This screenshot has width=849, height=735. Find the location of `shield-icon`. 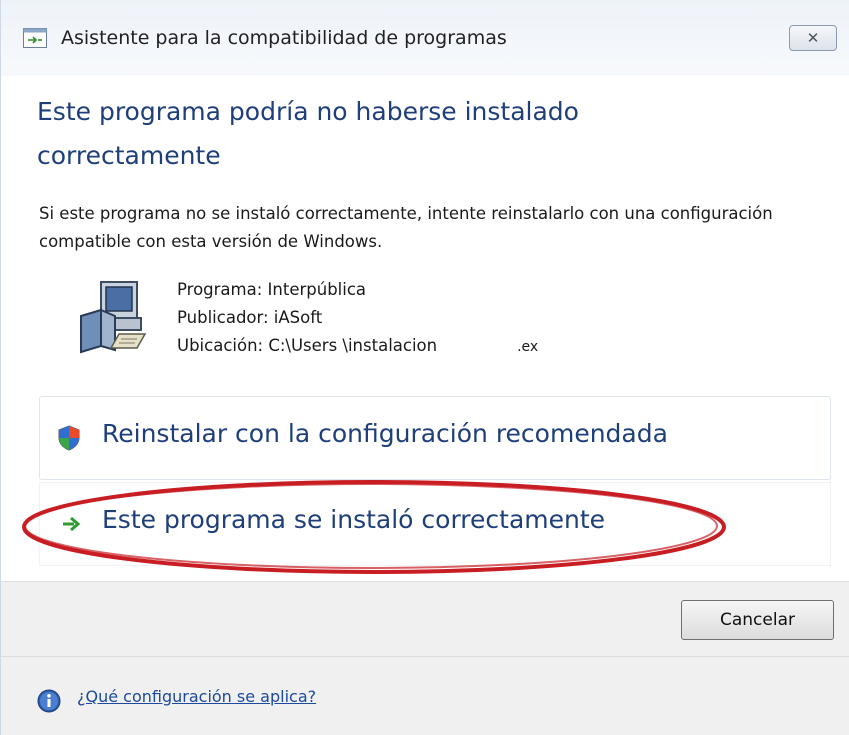

shield-icon is located at coordinates (69, 438).